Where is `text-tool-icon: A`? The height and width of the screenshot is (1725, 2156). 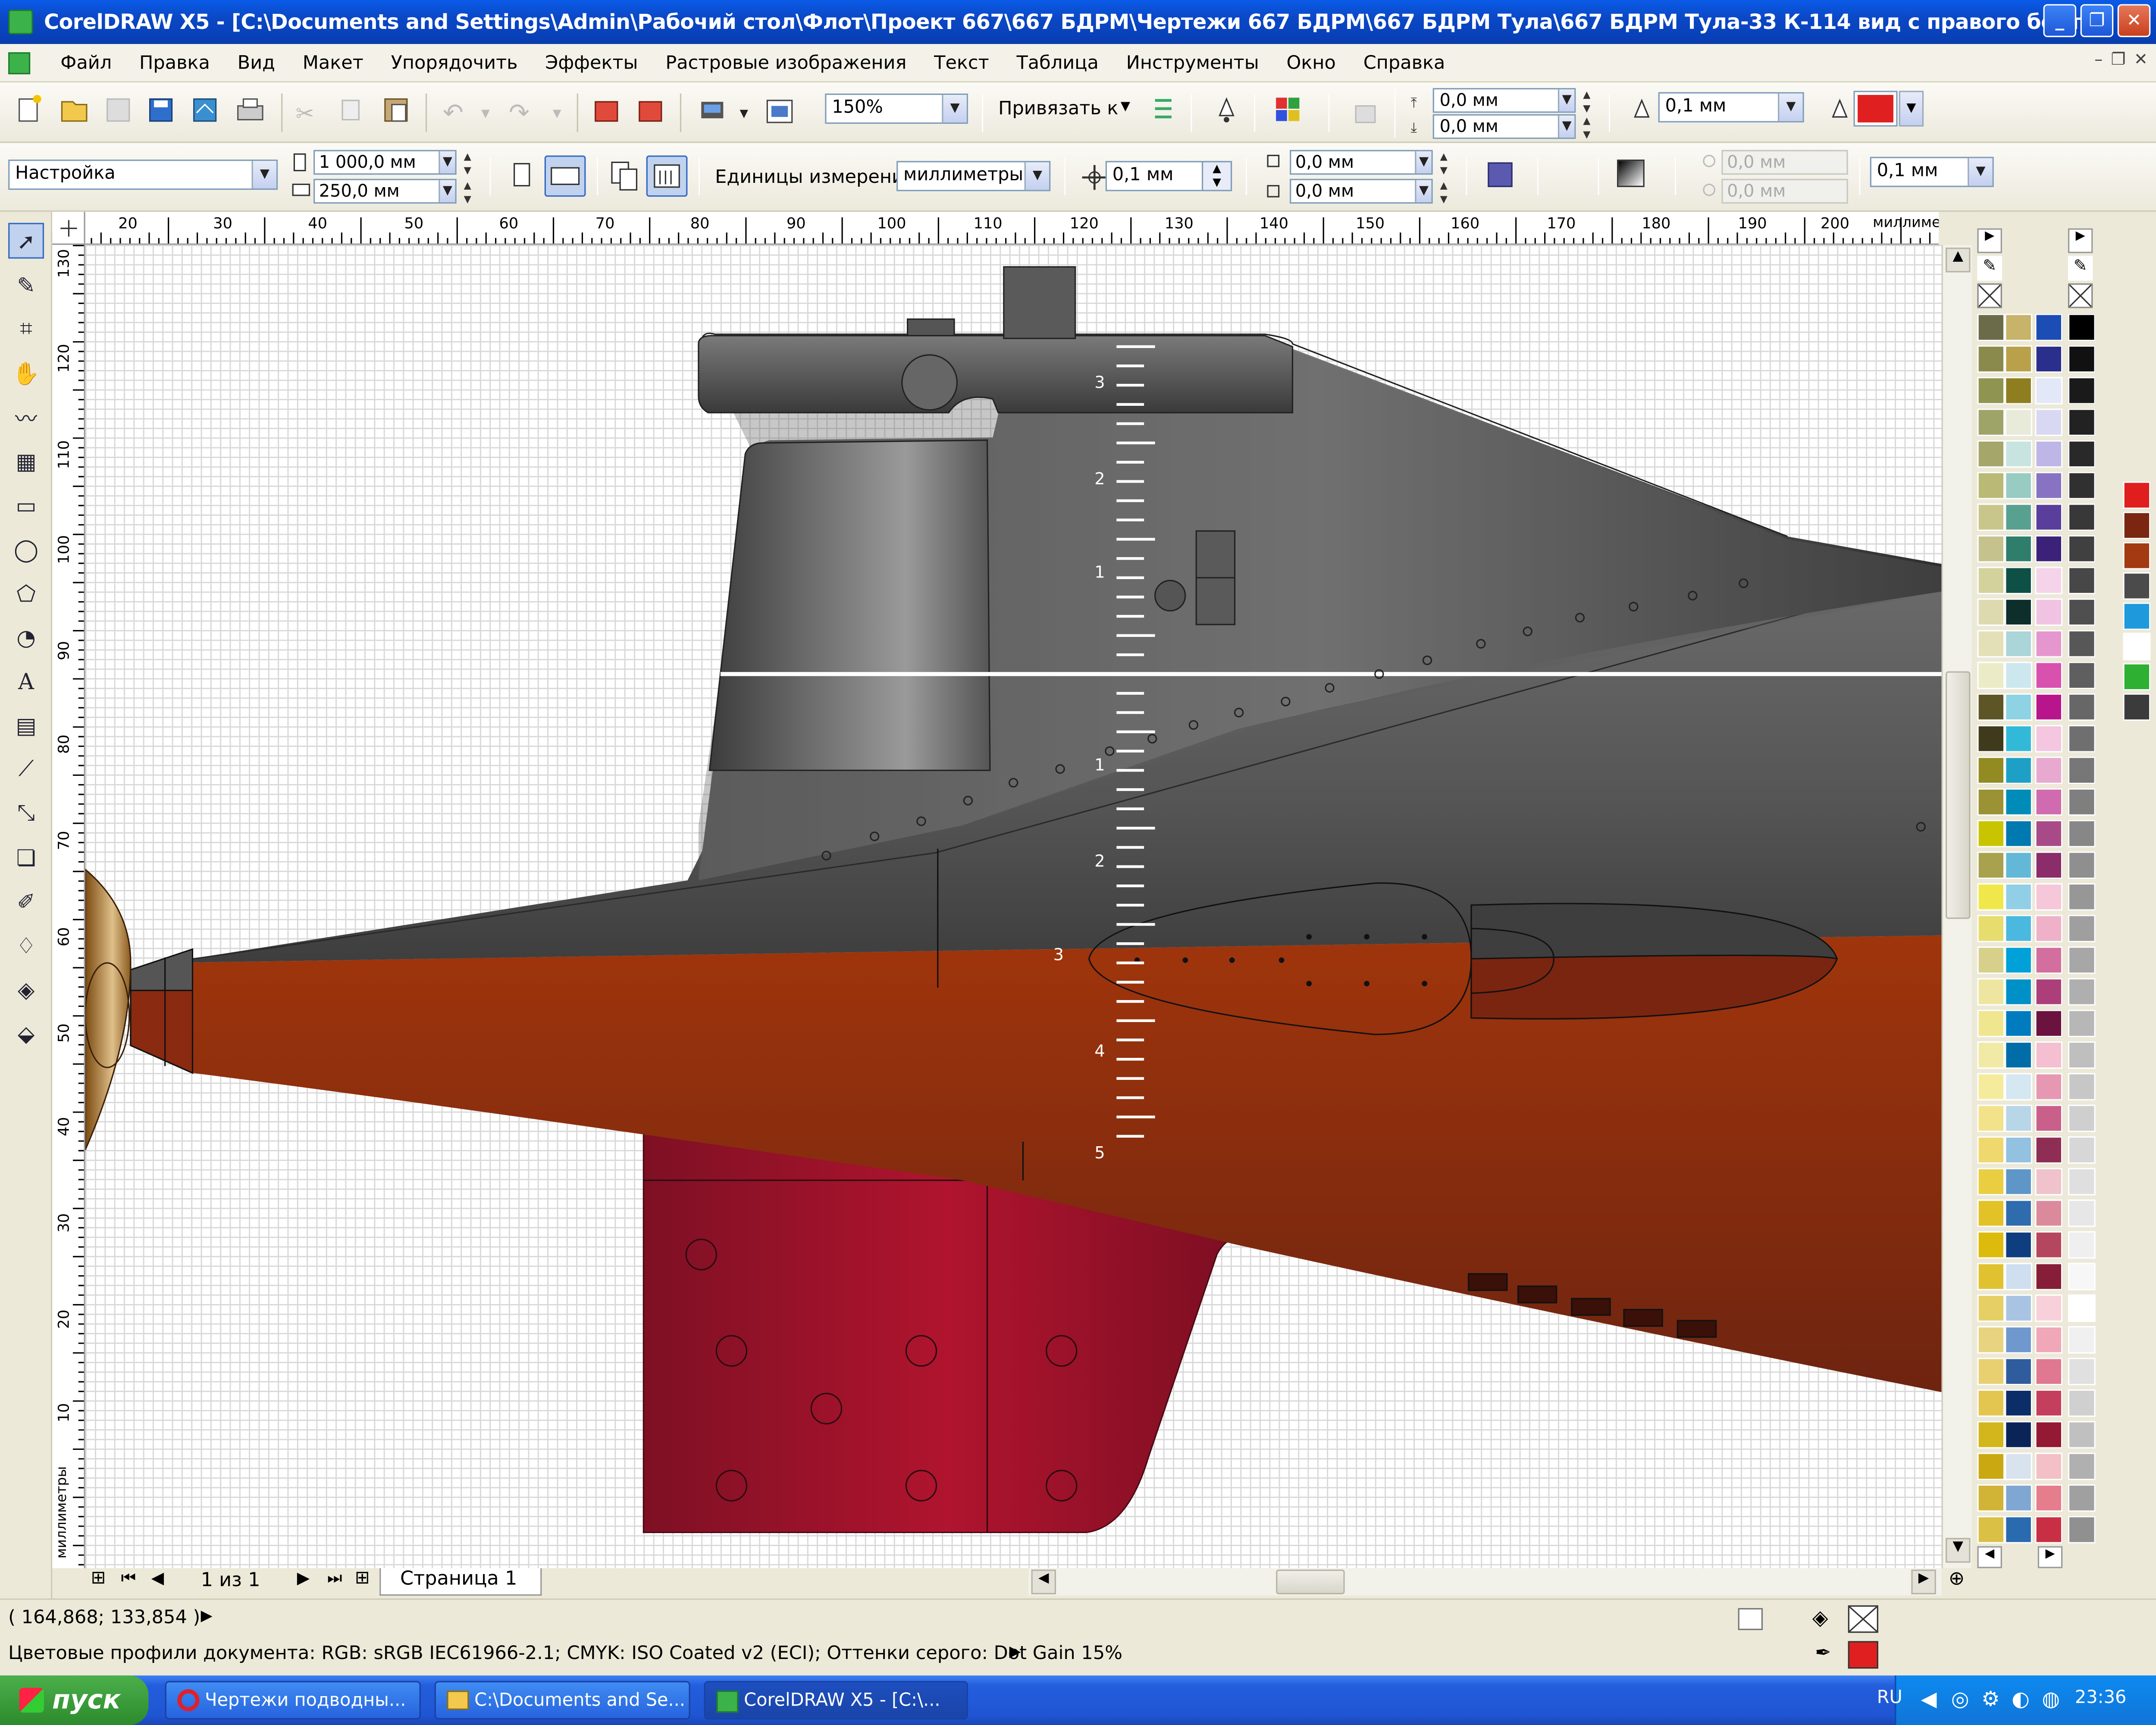 text-tool-icon: A is located at coordinates (26, 681).